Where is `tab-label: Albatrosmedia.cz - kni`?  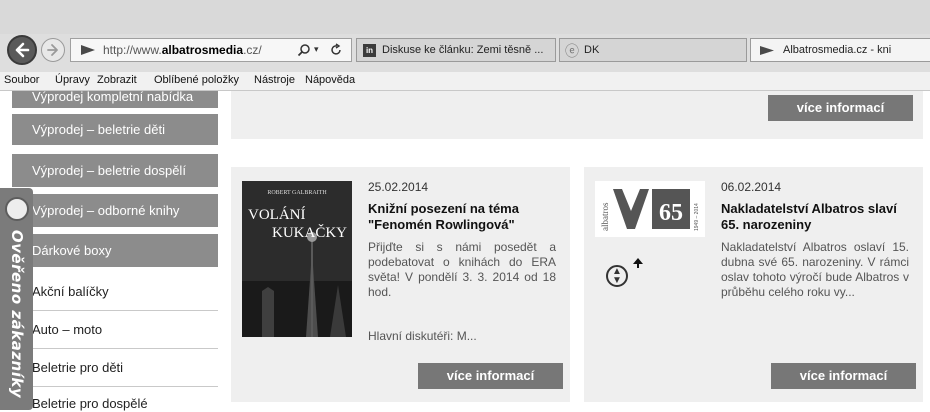
tab-label: Albatrosmedia.cz - kni is located at coordinates (837, 50).